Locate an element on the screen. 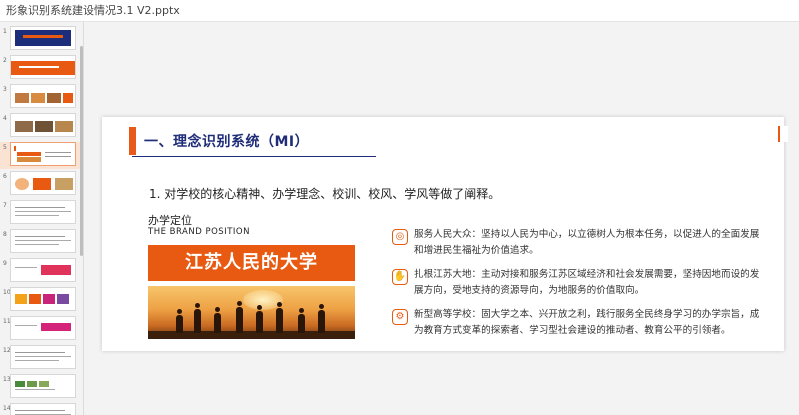 The height and width of the screenshot is (415, 799). slide-thumbnail-1: 1 is located at coordinates (41, 39).